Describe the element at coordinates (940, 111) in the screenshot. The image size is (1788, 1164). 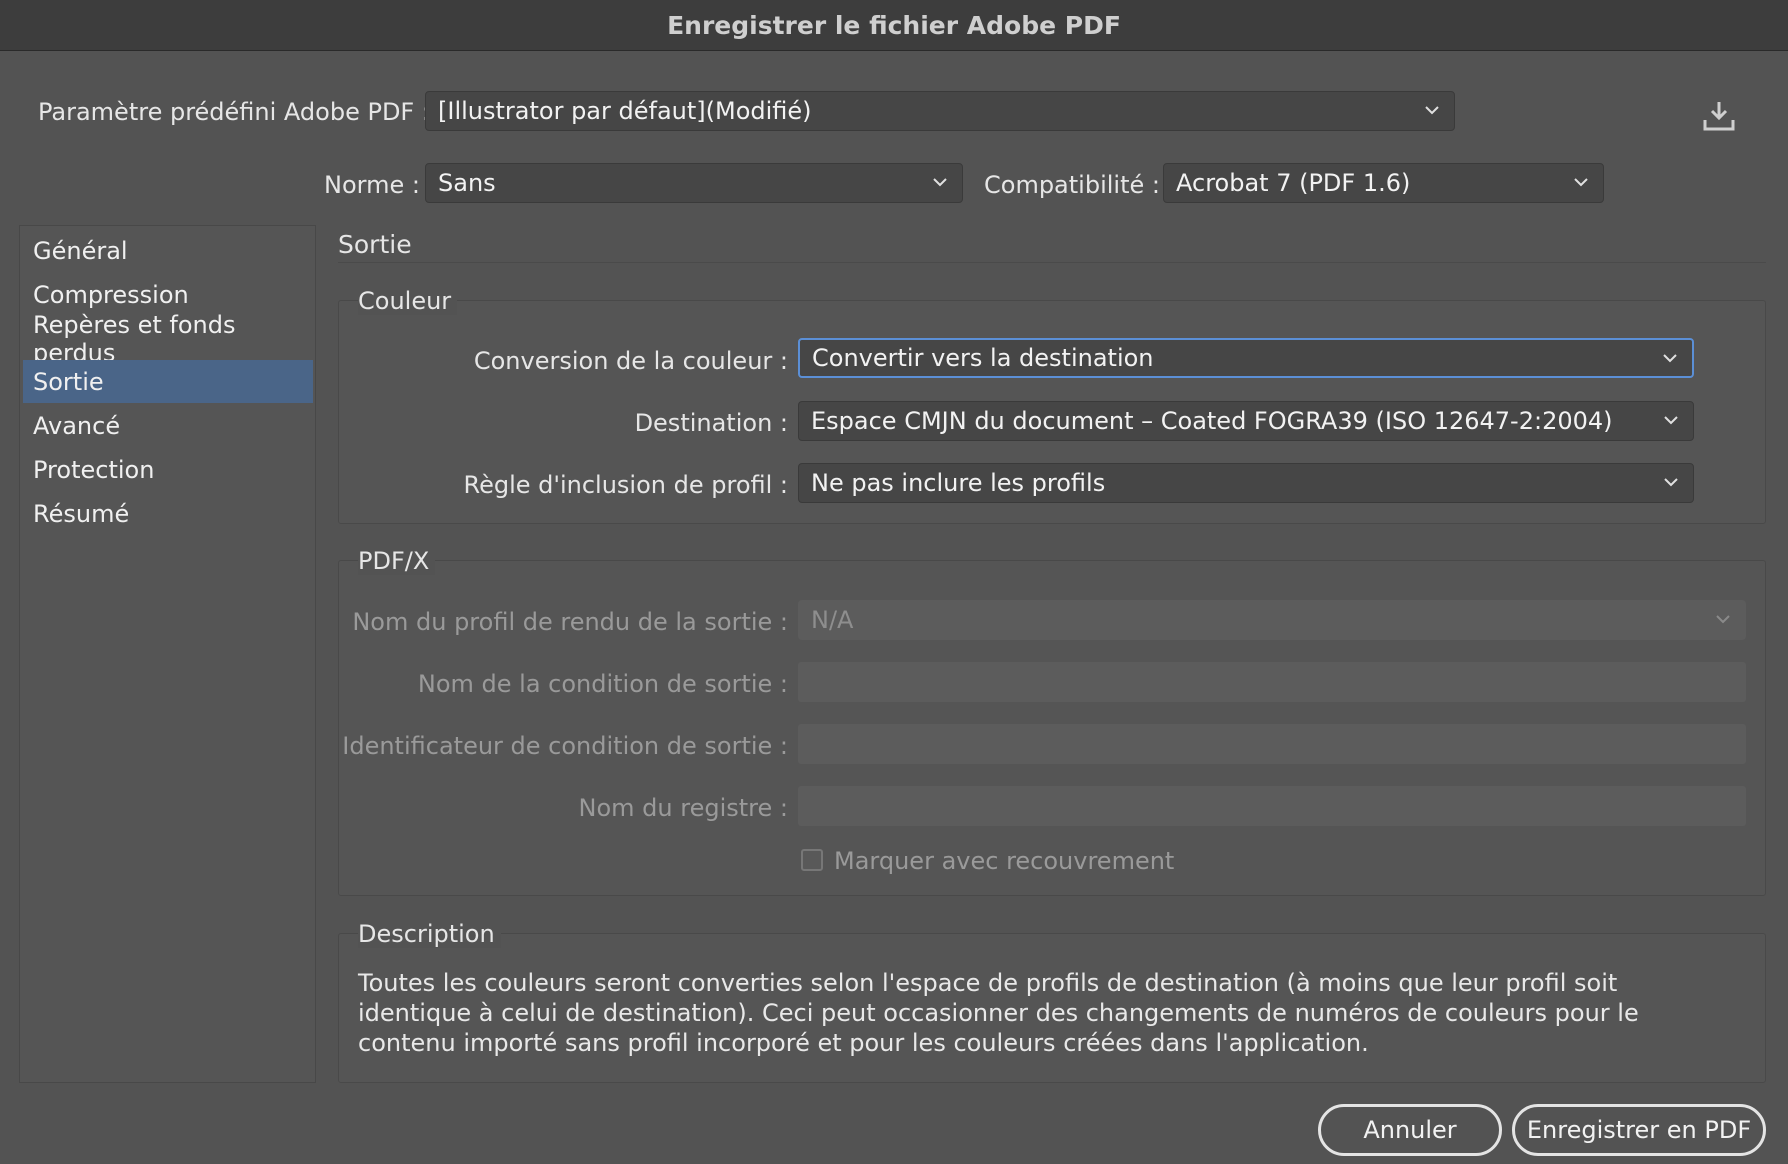
I see `preset-select: [Illustrator par défaut](Modifié)` at that location.